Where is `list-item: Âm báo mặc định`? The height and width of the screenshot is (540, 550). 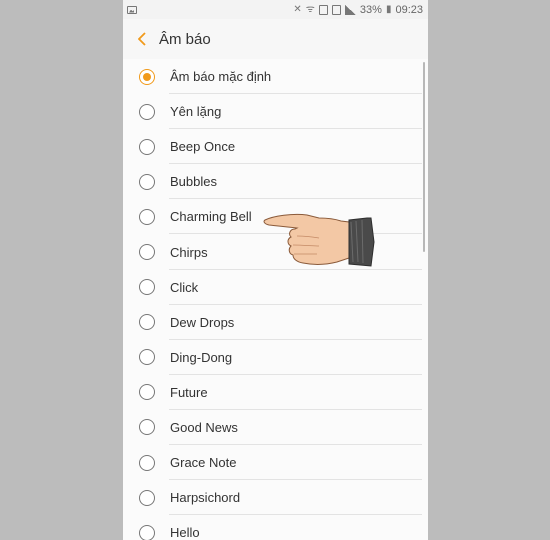
list-item: Âm báo mặc định is located at coordinates (275, 77).